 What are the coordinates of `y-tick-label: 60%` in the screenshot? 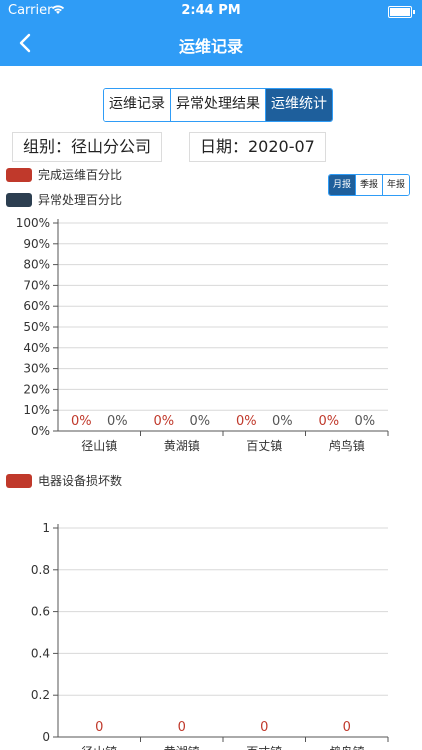 It's located at (36, 306).